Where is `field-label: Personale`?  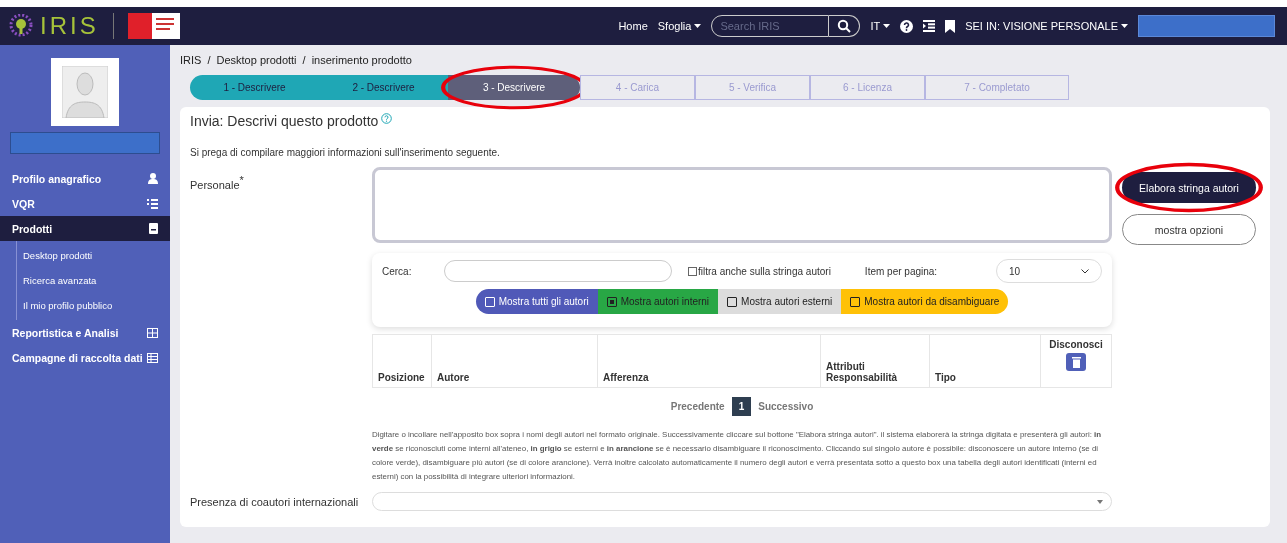
field-label: Personale is located at coordinates (215, 184).